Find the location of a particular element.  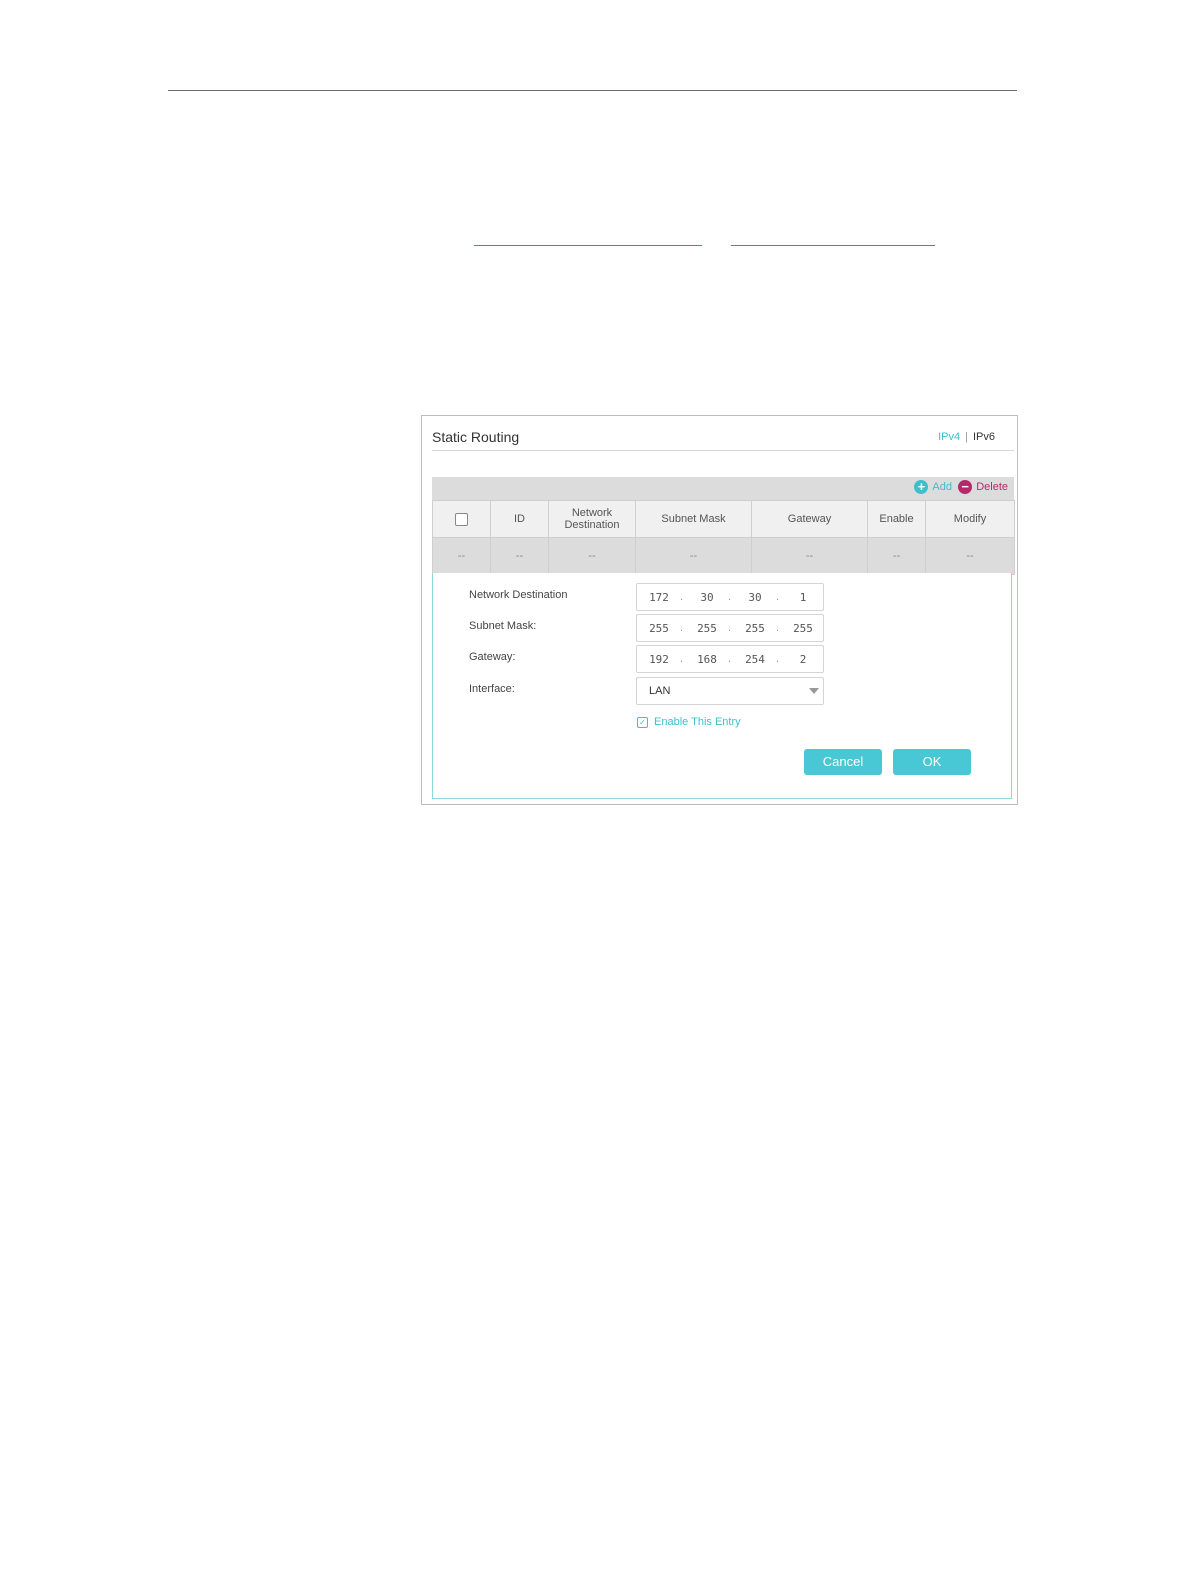

delete-button: − Delete is located at coordinates (983, 487).